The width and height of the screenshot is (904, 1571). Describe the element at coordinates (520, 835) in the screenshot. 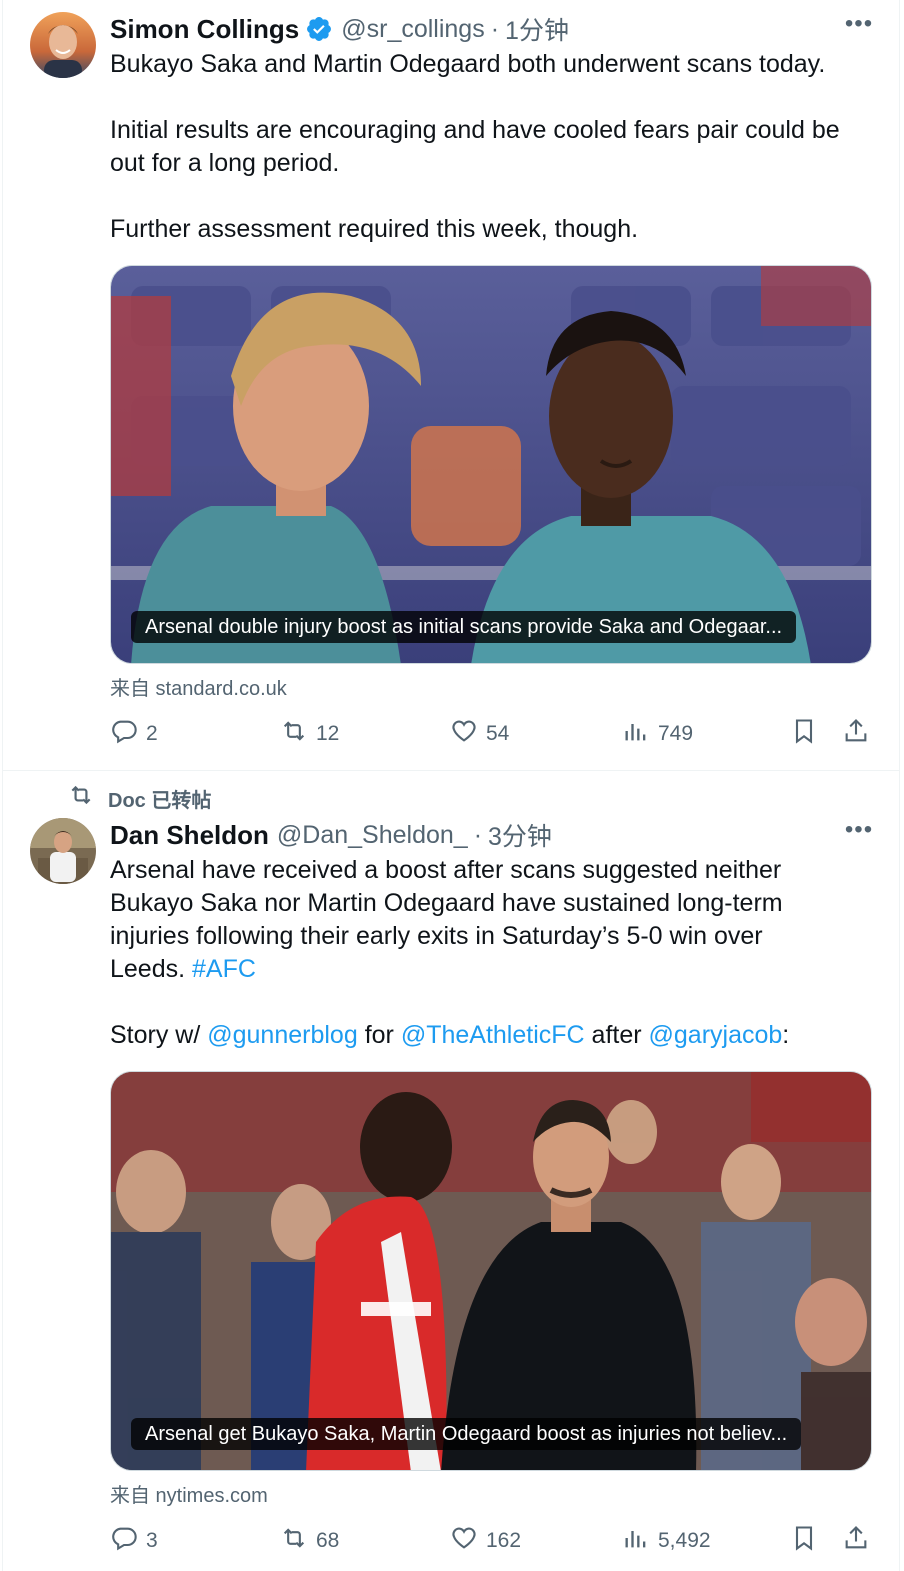

I see `timestamp: 3分钟` at that location.